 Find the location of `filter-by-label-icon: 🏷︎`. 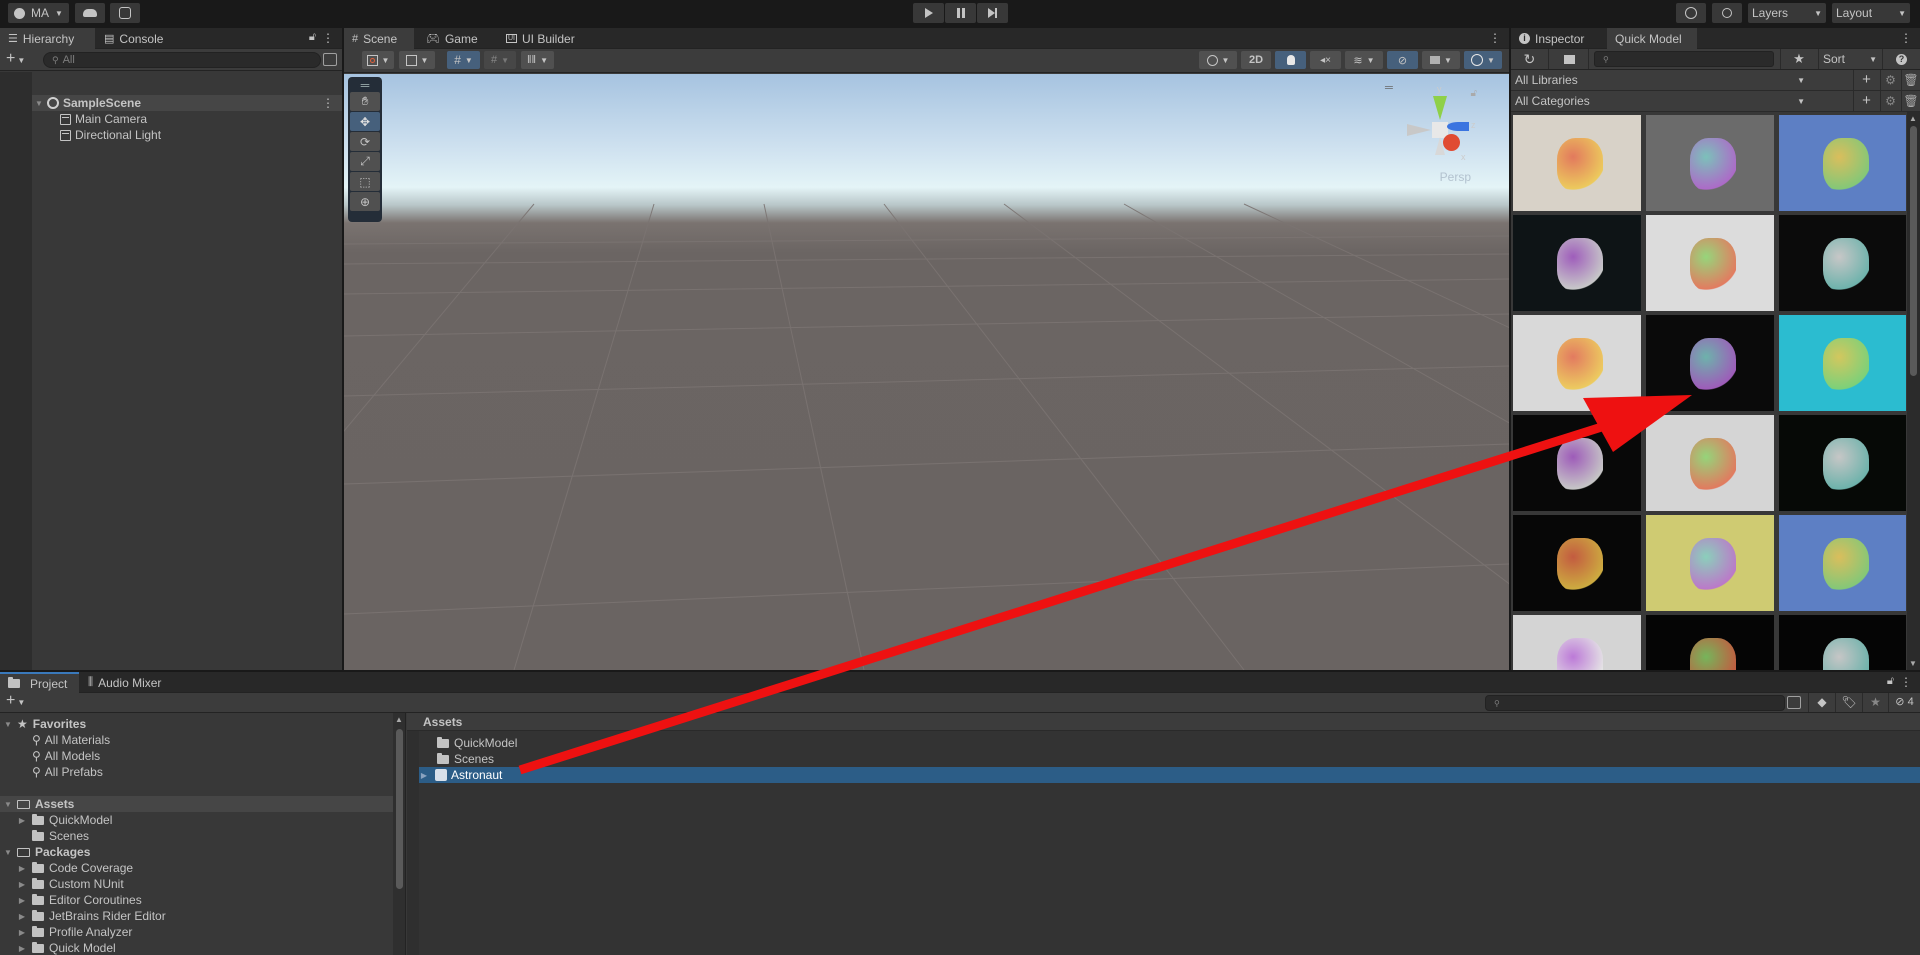

filter-by-label-icon: 🏷︎ is located at coordinates (1848, 702).